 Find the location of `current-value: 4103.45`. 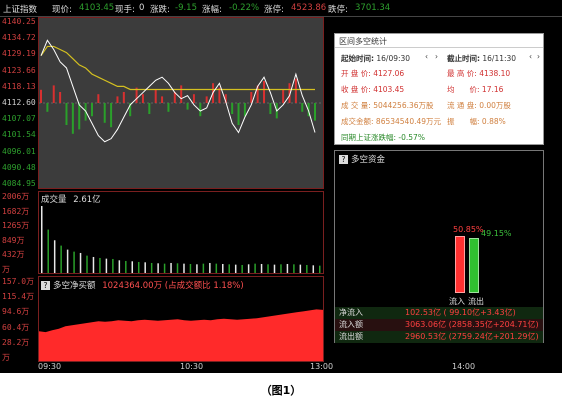

current-value: 4103.45 is located at coordinates (97, 8).